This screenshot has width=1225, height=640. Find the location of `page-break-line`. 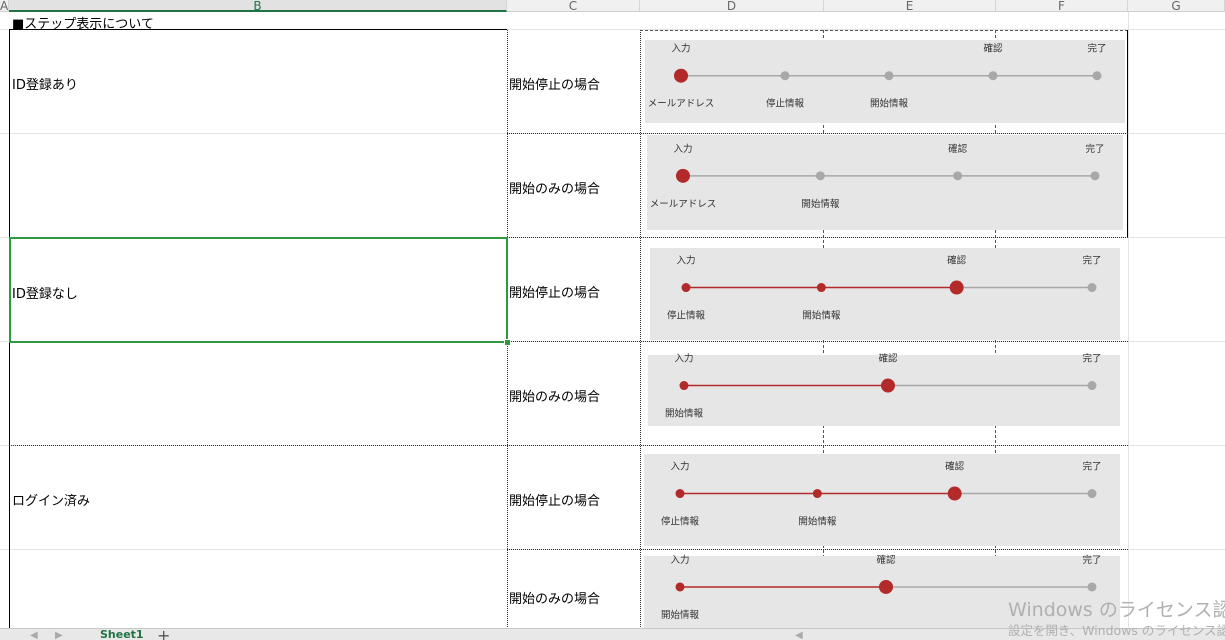

page-break-line is located at coordinates (884, 30).